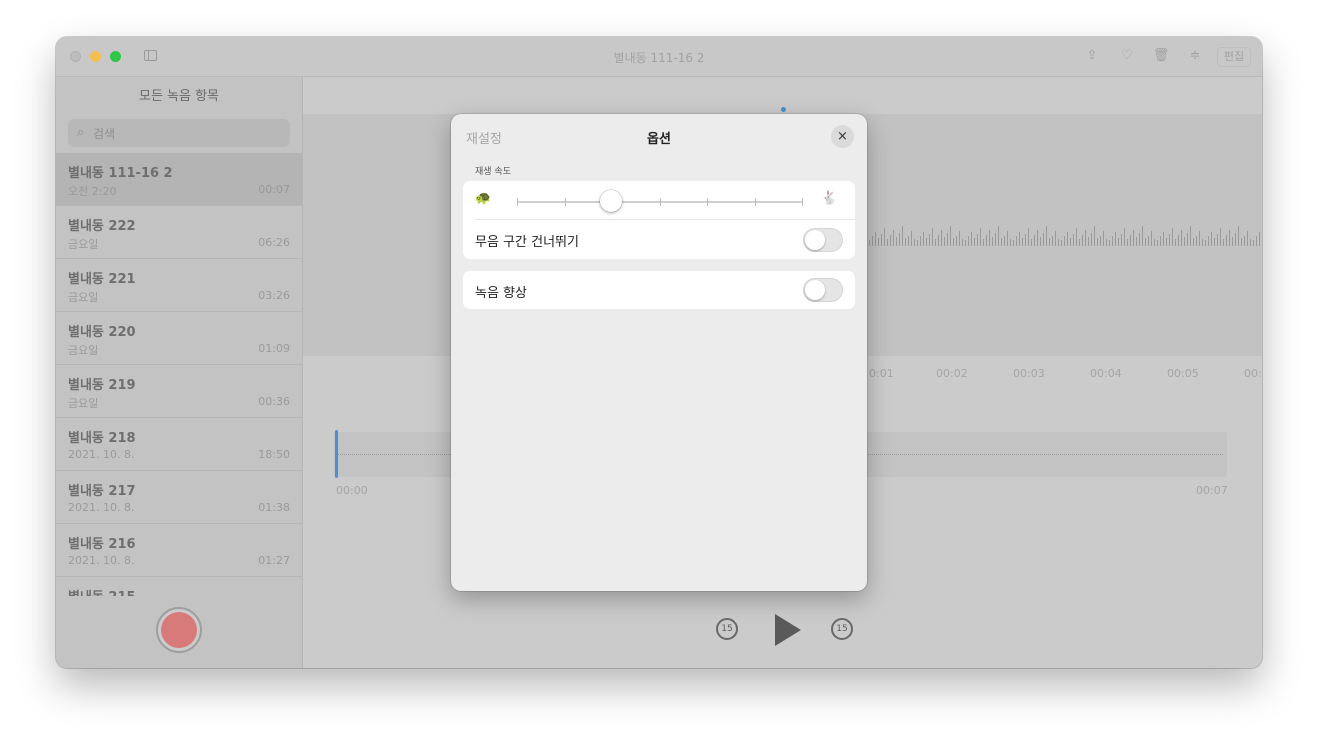 The width and height of the screenshot is (1318, 742). What do you see at coordinates (788, 630) in the screenshot?
I see `play-button` at bounding box center [788, 630].